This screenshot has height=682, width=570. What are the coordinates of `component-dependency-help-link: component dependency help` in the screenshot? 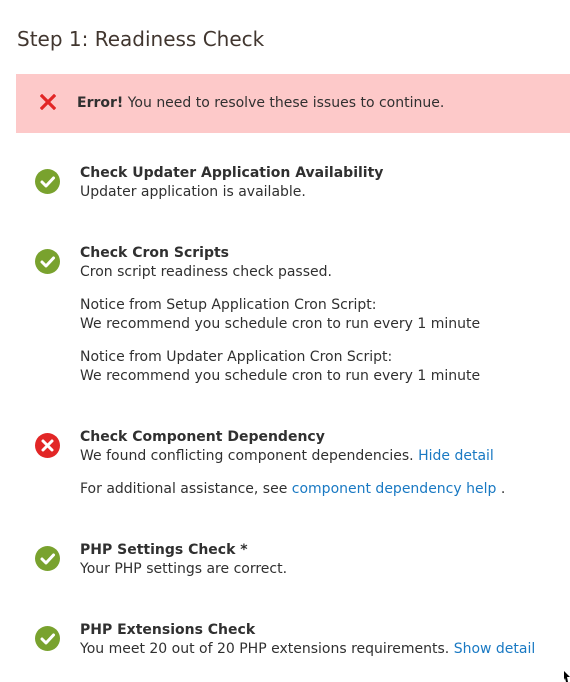 It's located at (394, 489).